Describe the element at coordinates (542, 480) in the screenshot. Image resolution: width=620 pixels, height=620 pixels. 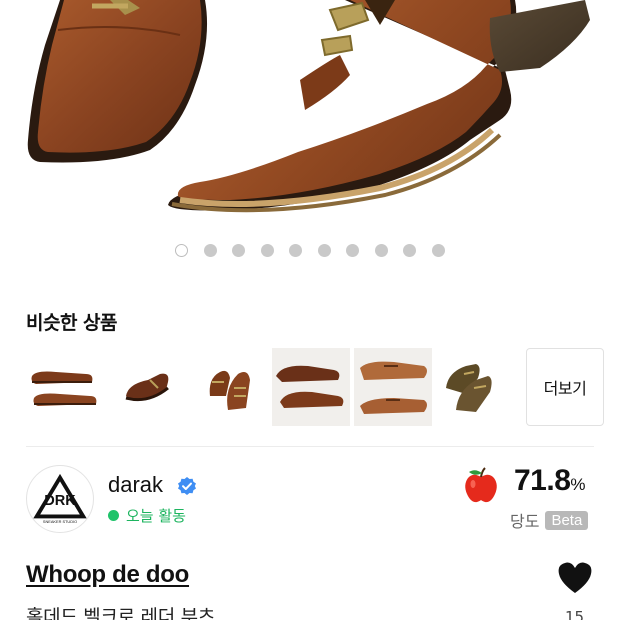
I see `sweetness-value: 71.8` at that location.